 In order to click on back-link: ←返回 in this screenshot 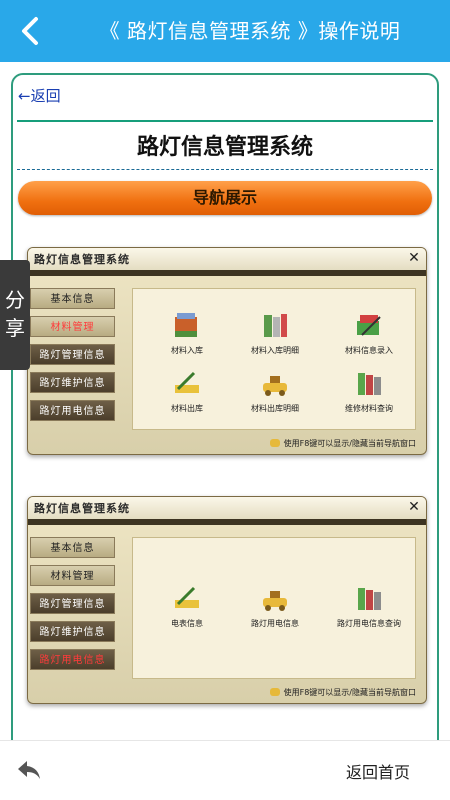, I will do `click(39, 95)`.